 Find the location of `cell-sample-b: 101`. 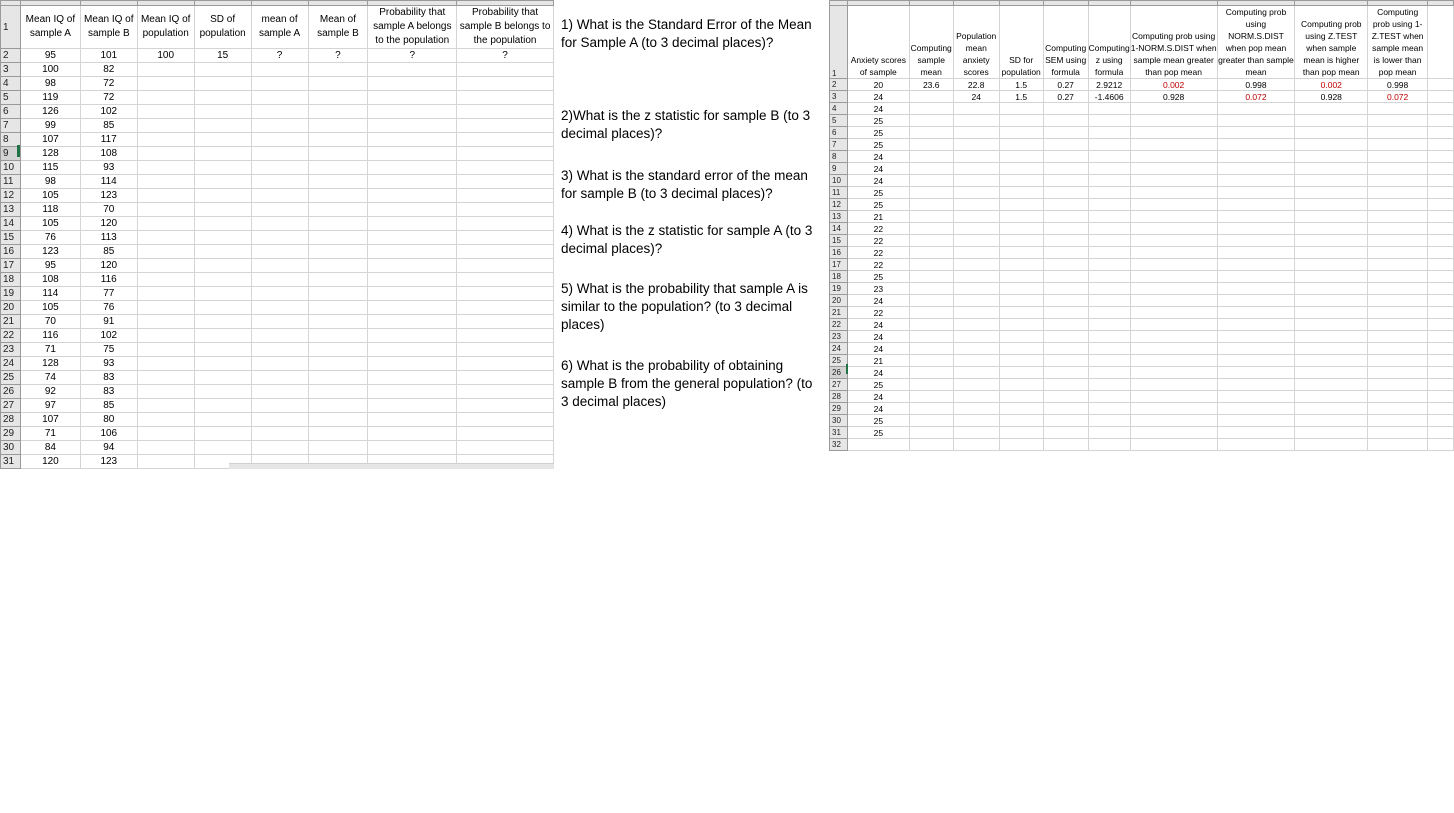

cell-sample-b: 101 is located at coordinates (108, 55).